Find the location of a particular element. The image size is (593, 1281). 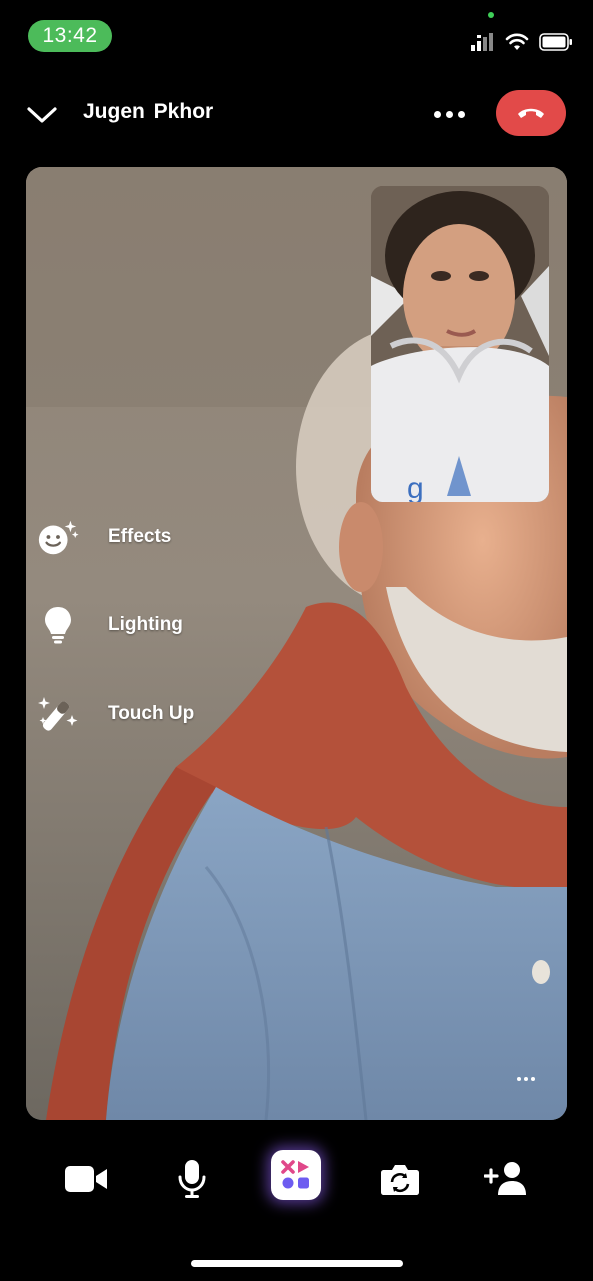

end-call-button is located at coordinates (531, 113).